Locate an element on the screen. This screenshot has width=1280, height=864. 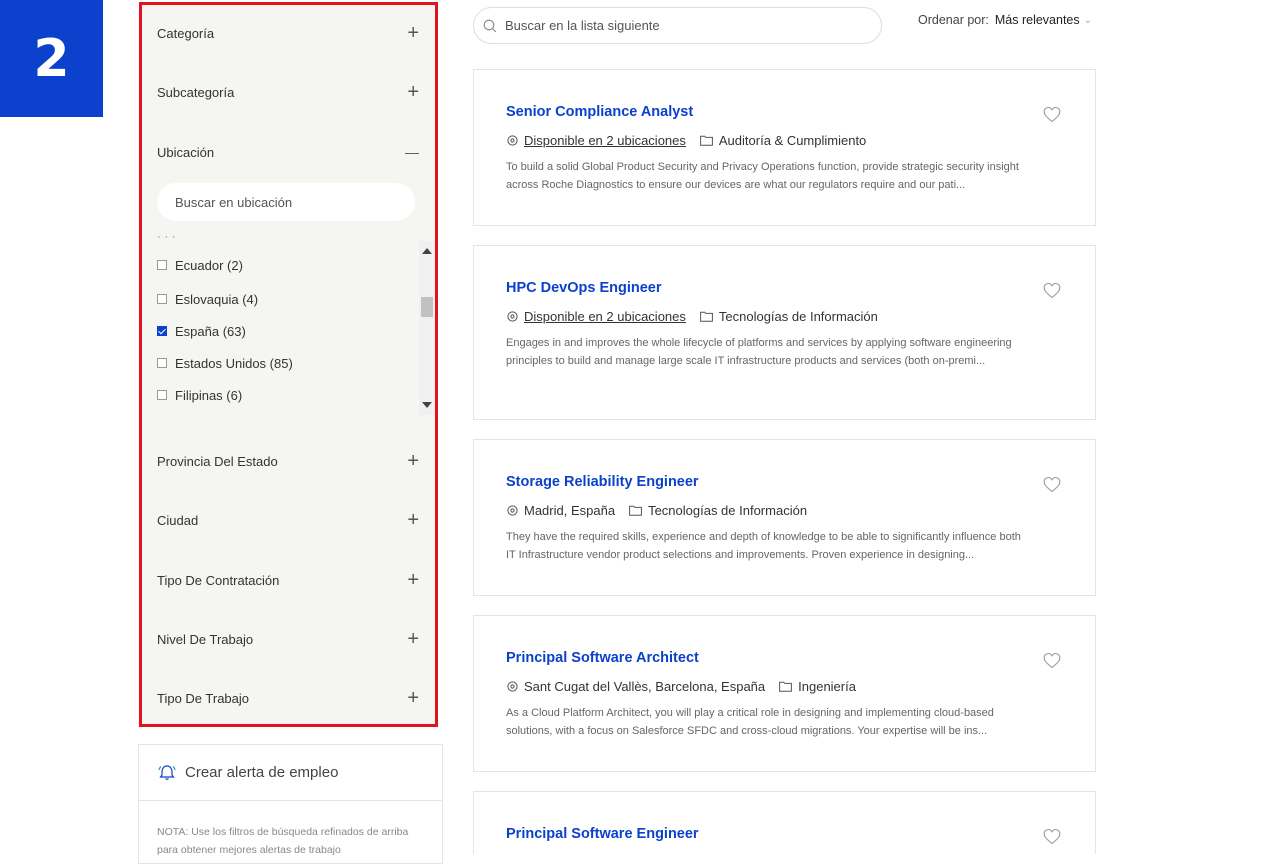
job-location: Sant Cugat del Vallès, Barcelona, España is located at coordinates (645, 686).